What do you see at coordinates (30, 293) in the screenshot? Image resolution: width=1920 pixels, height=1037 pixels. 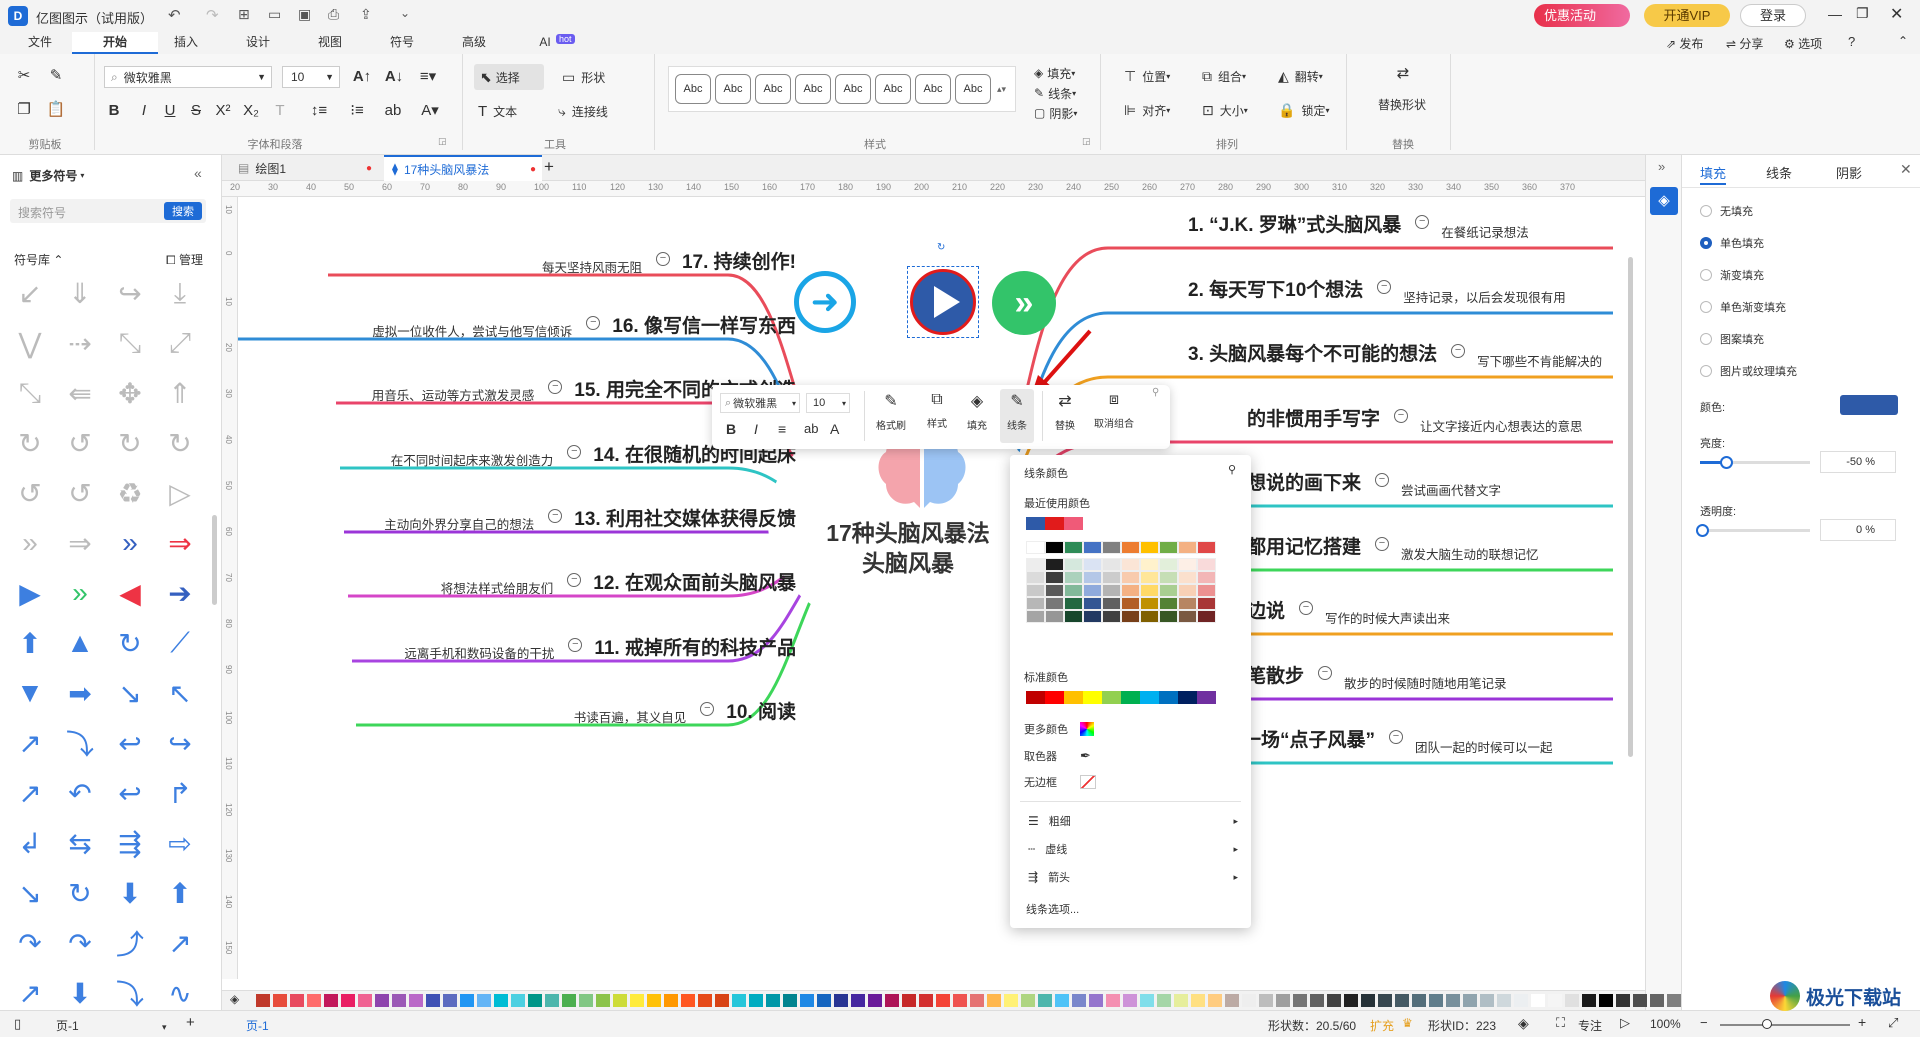 I see `symbol-arrow-icon: ↙` at bounding box center [30, 293].